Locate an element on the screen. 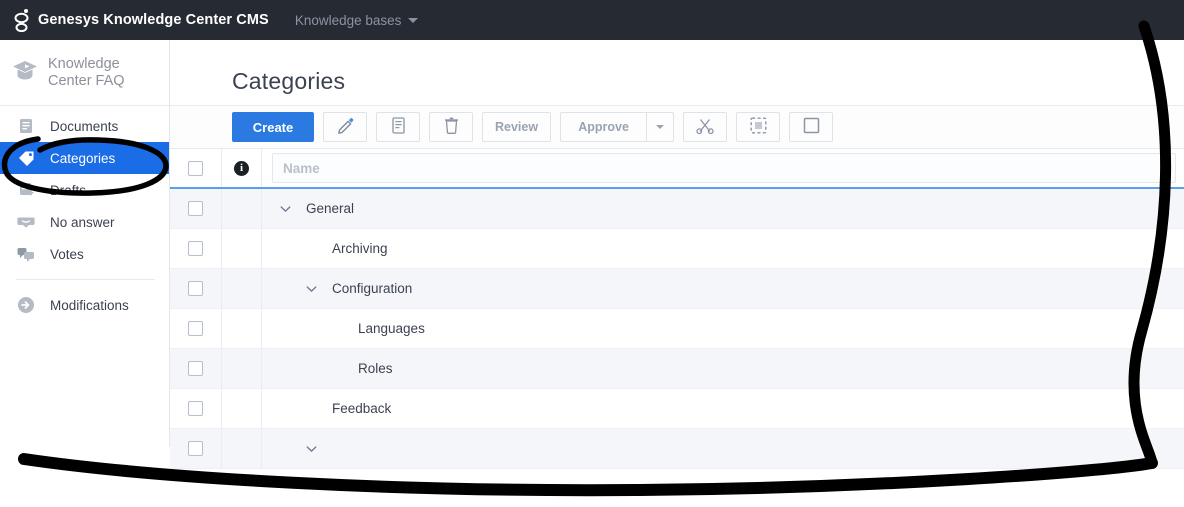 Image resolution: width=1184 pixels, height=507 pixels. create-button: Create is located at coordinates (273, 127).